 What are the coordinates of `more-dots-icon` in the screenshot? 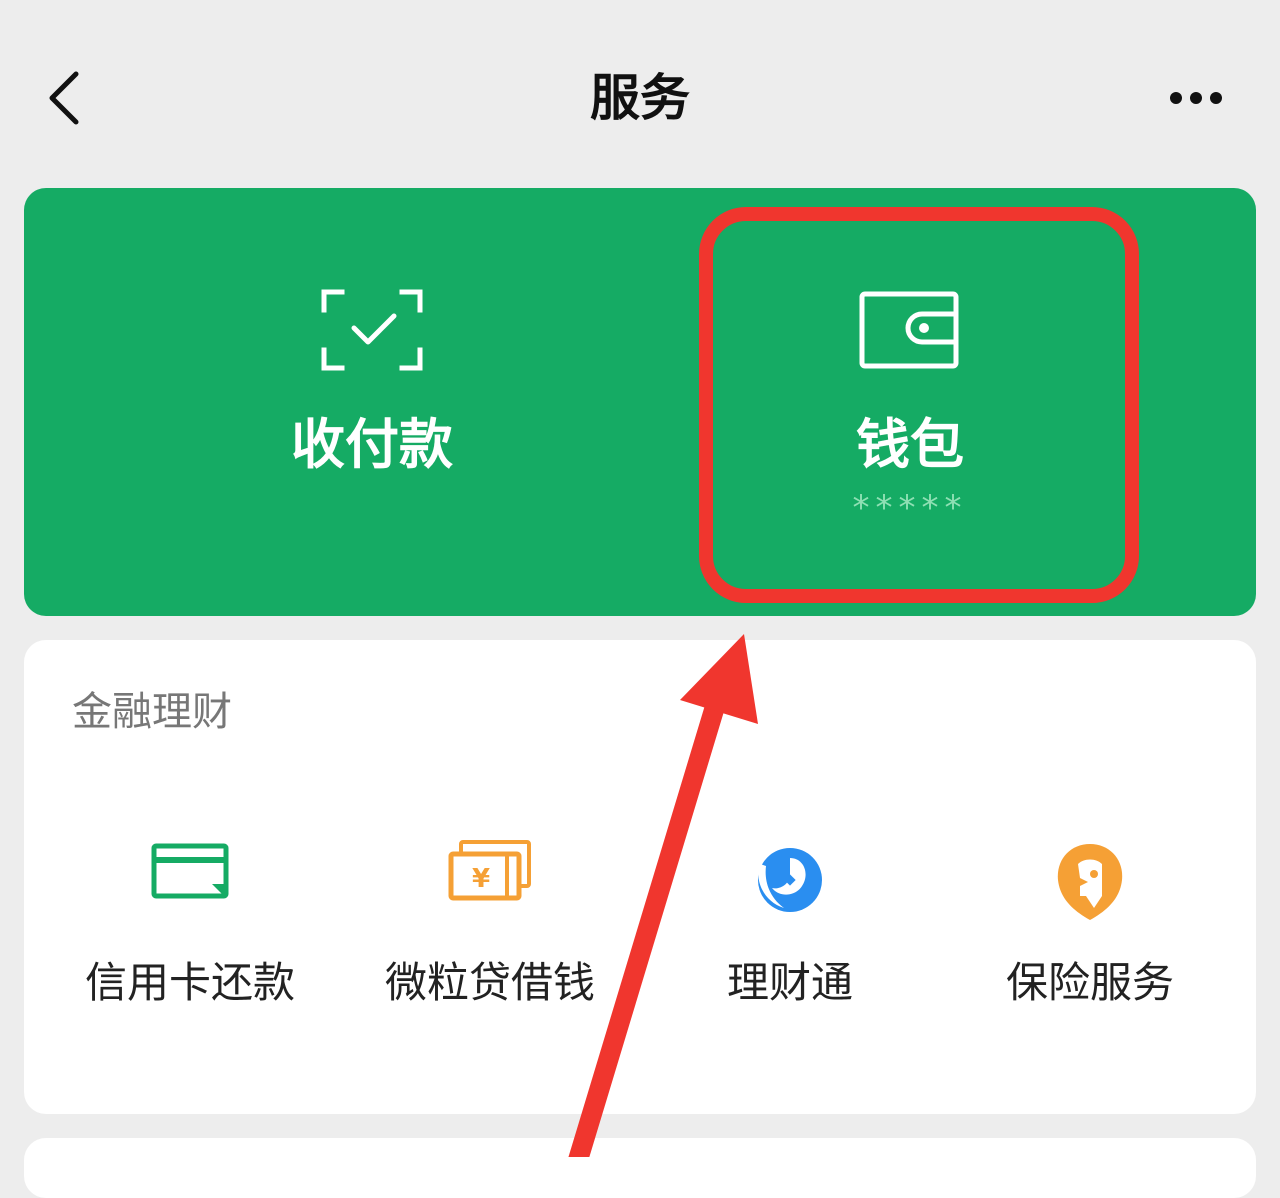 It's located at (1196, 98).